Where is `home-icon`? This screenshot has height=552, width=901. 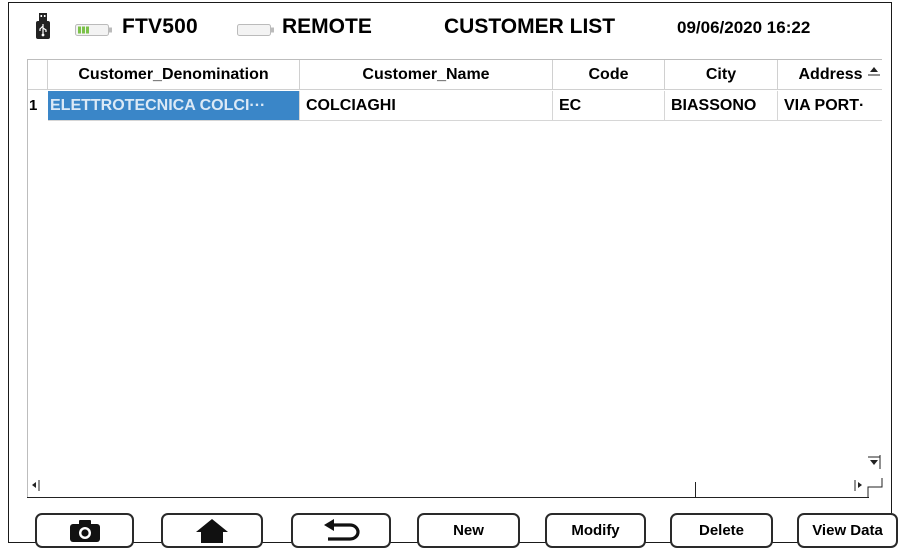
home-icon is located at coordinates (212, 530).